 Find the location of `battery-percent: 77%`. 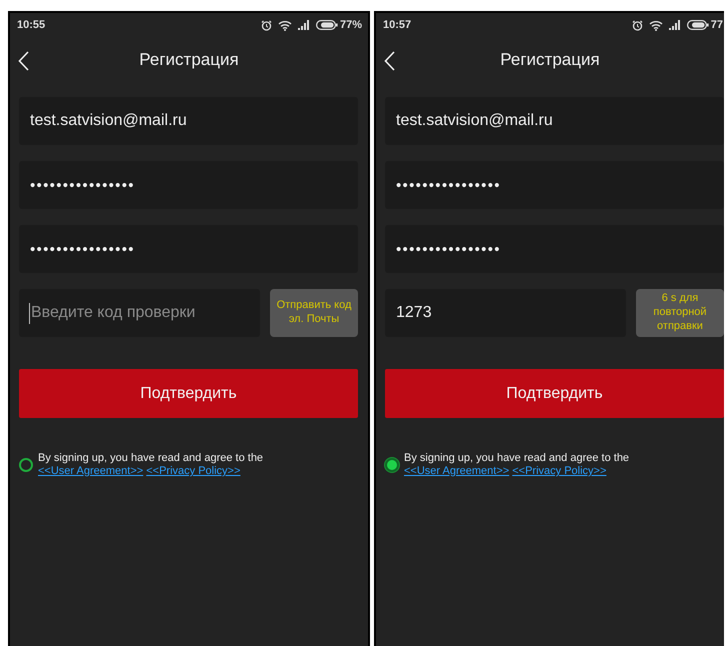

battery-percent: 77% is located at coordinates (351, 25).